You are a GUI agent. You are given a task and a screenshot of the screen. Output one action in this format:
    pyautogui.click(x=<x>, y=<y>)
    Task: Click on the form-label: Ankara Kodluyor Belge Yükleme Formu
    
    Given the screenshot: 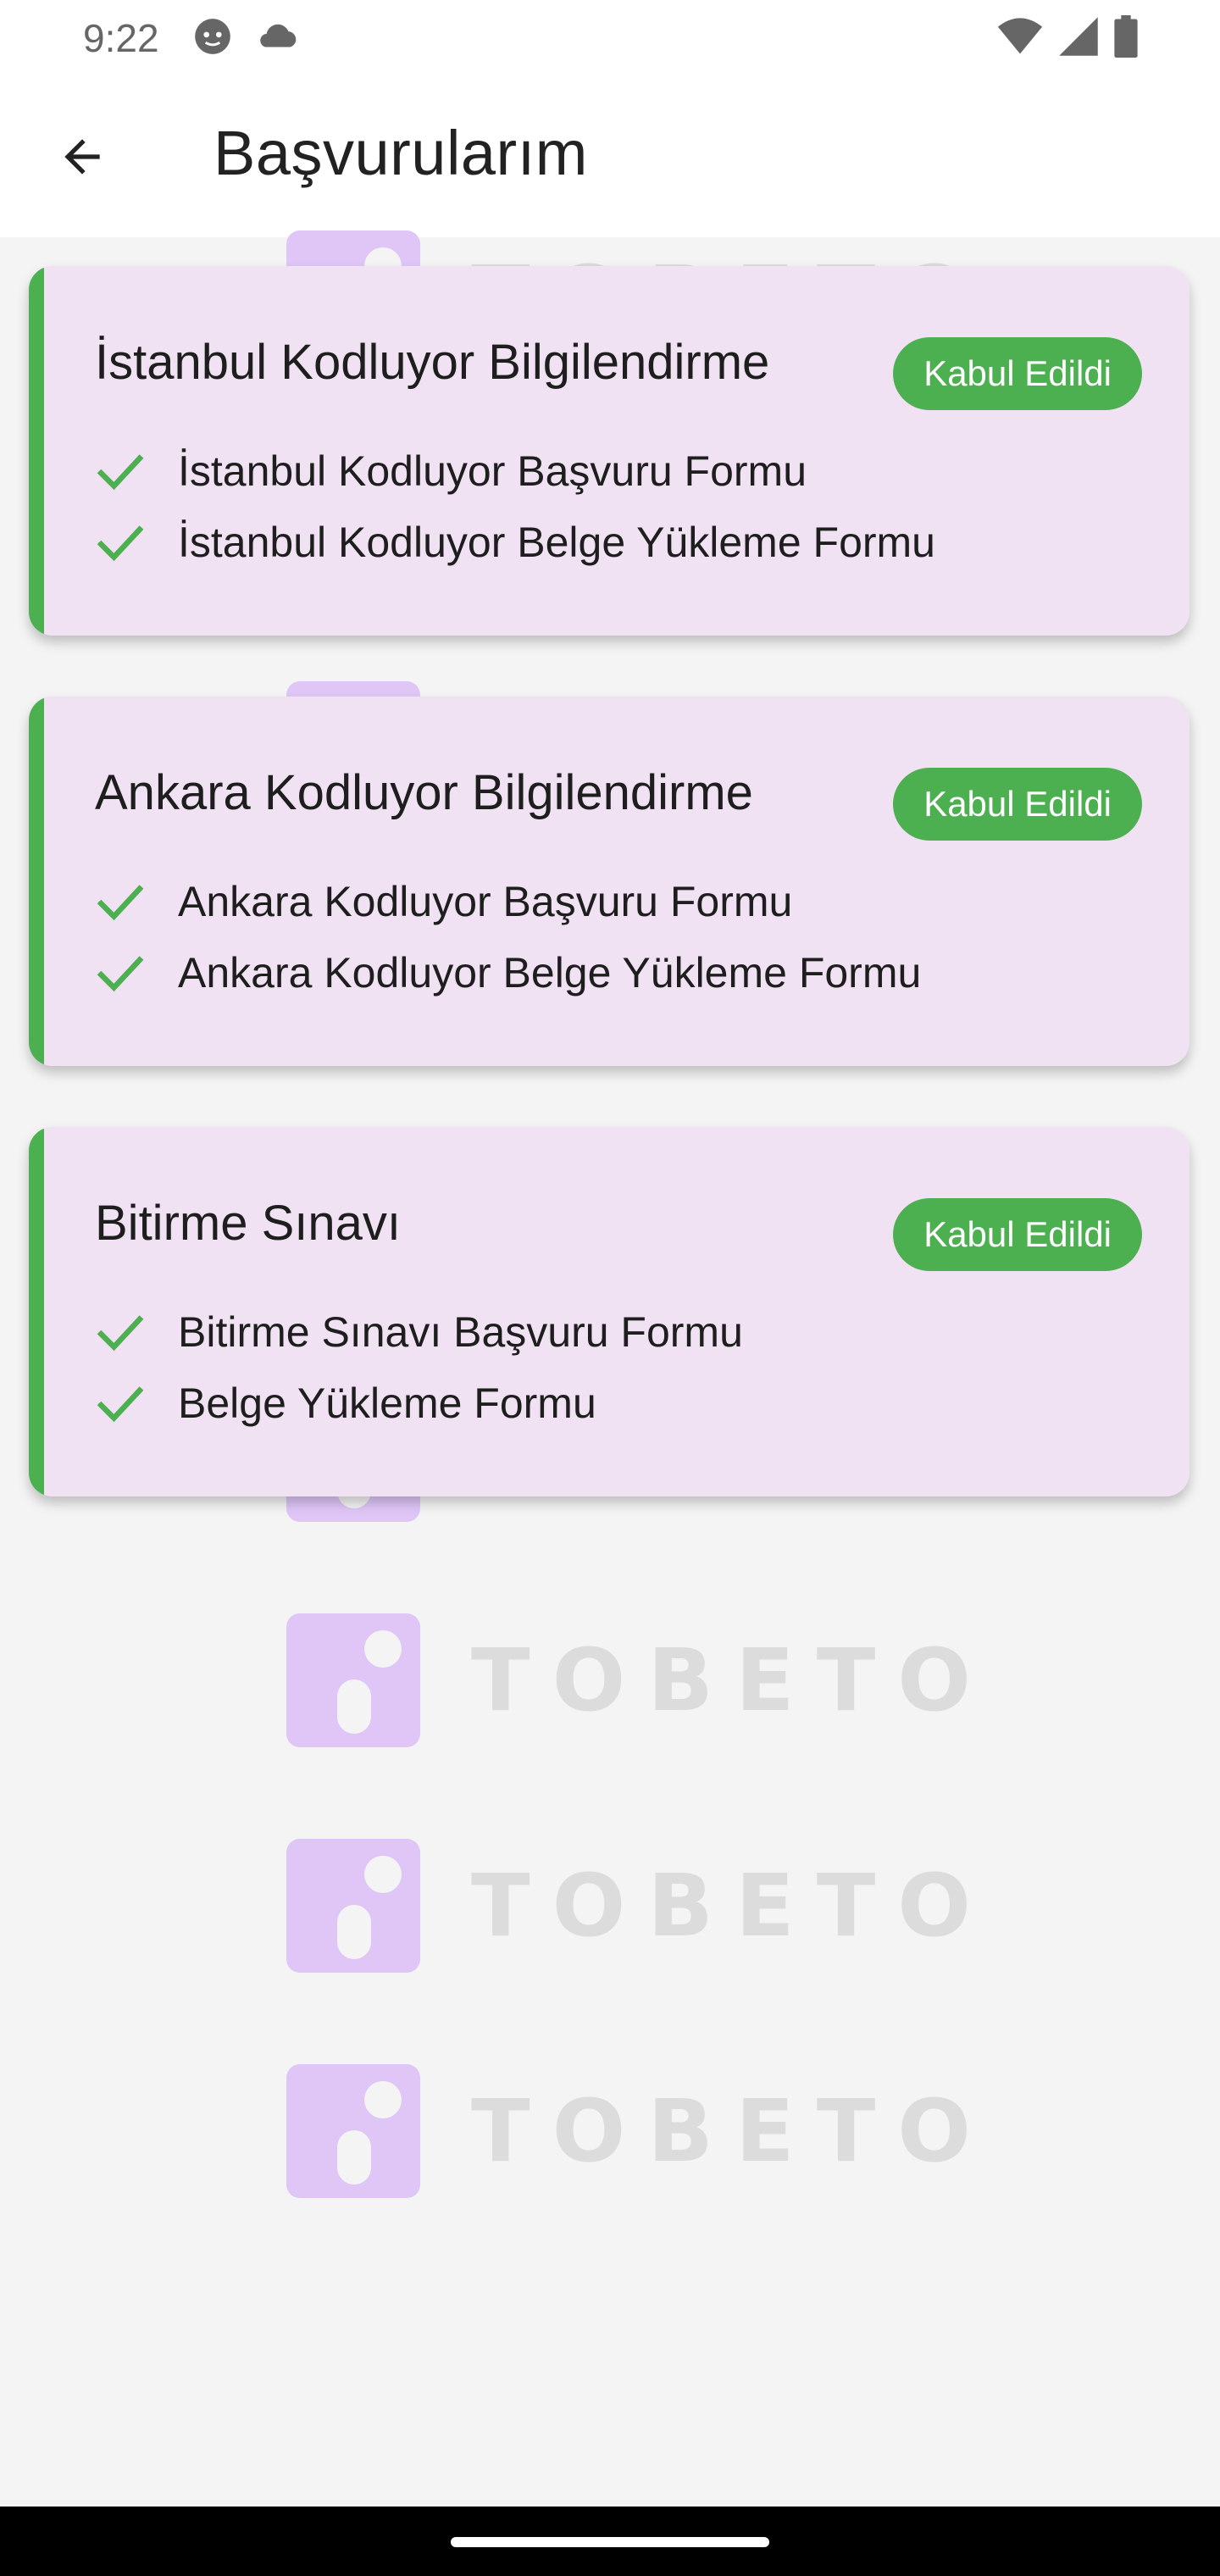 What is the action you would take?
    pyautogui.click(x=550, y=973)
    